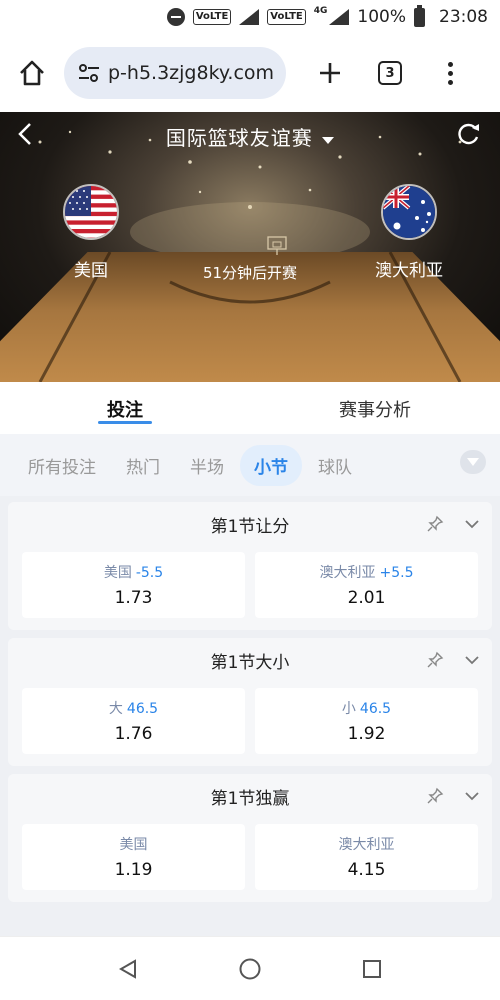 The width and height of the screenshot is (500, 1000). I want to click on caret-down-icon, so click(328, 140).